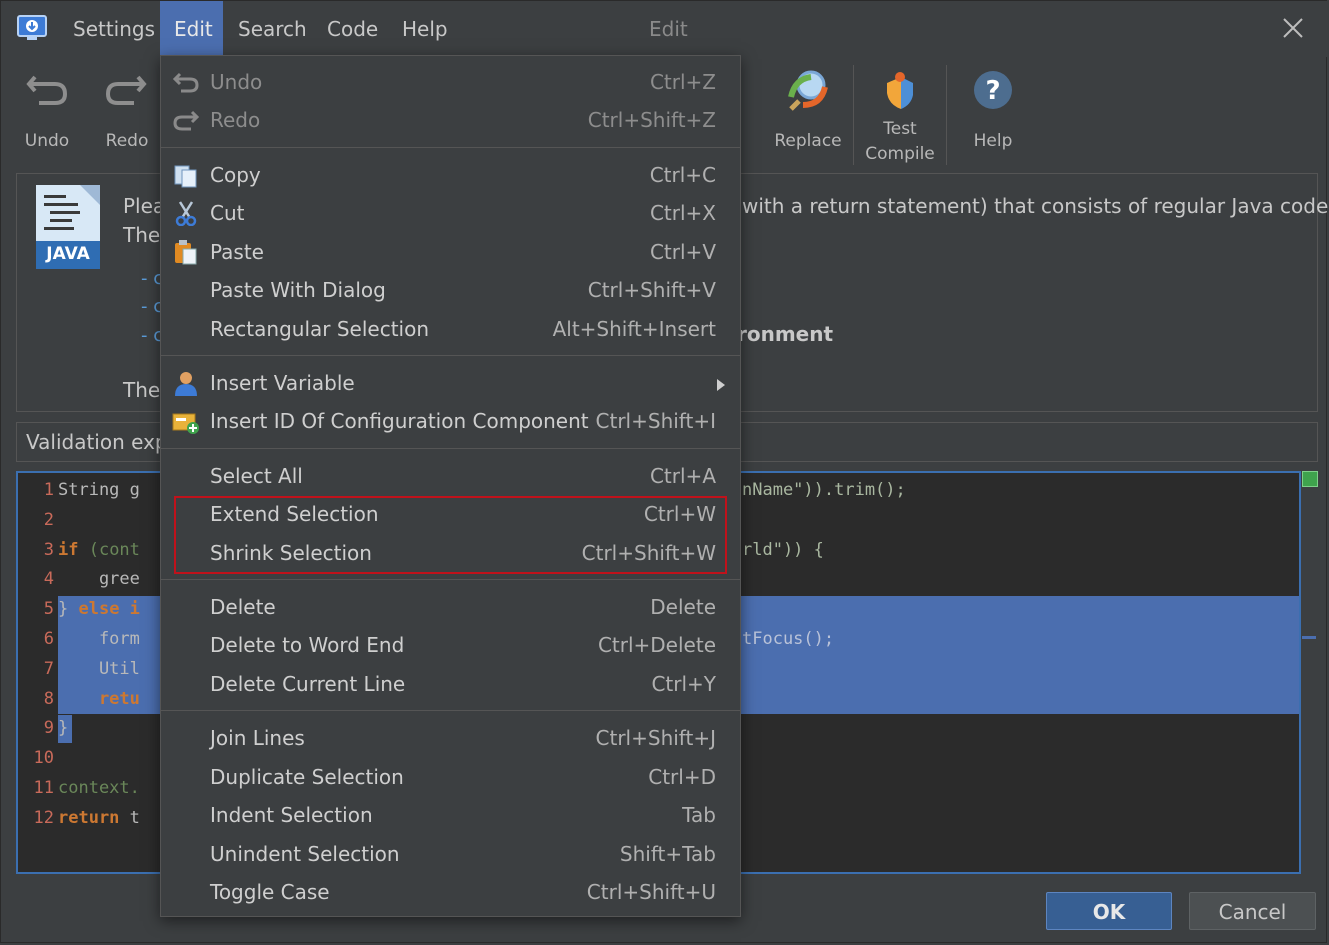 The image size is (1329, 945). Describe the element at coordinates (655, 738) in the screenshot. I see `menu-item-shortcut: Ctrl+Shift+J` at that location.